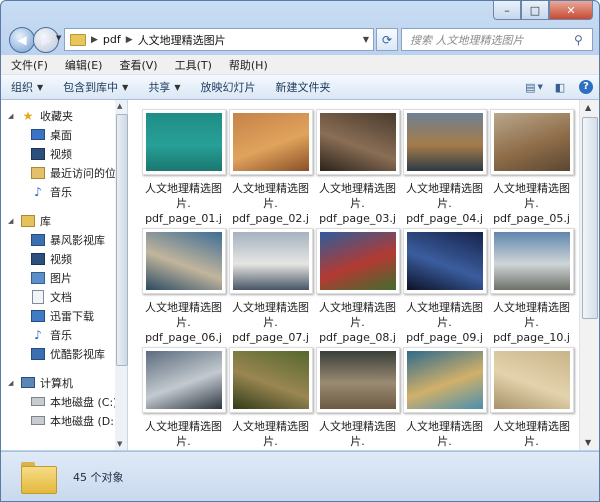 This screenshot has width=600, height=502. I want to click on nav-label: 收藏夹, so click(56, 116).